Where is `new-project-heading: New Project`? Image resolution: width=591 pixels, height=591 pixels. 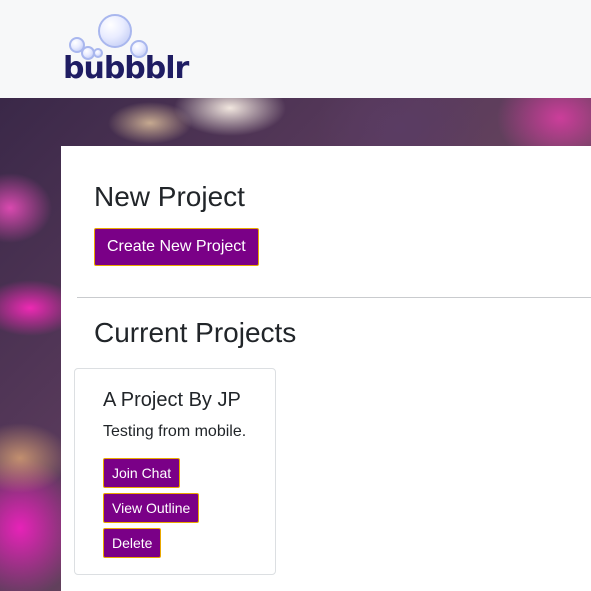
new-project-heading: New Project is located at coordinates (169, 196).